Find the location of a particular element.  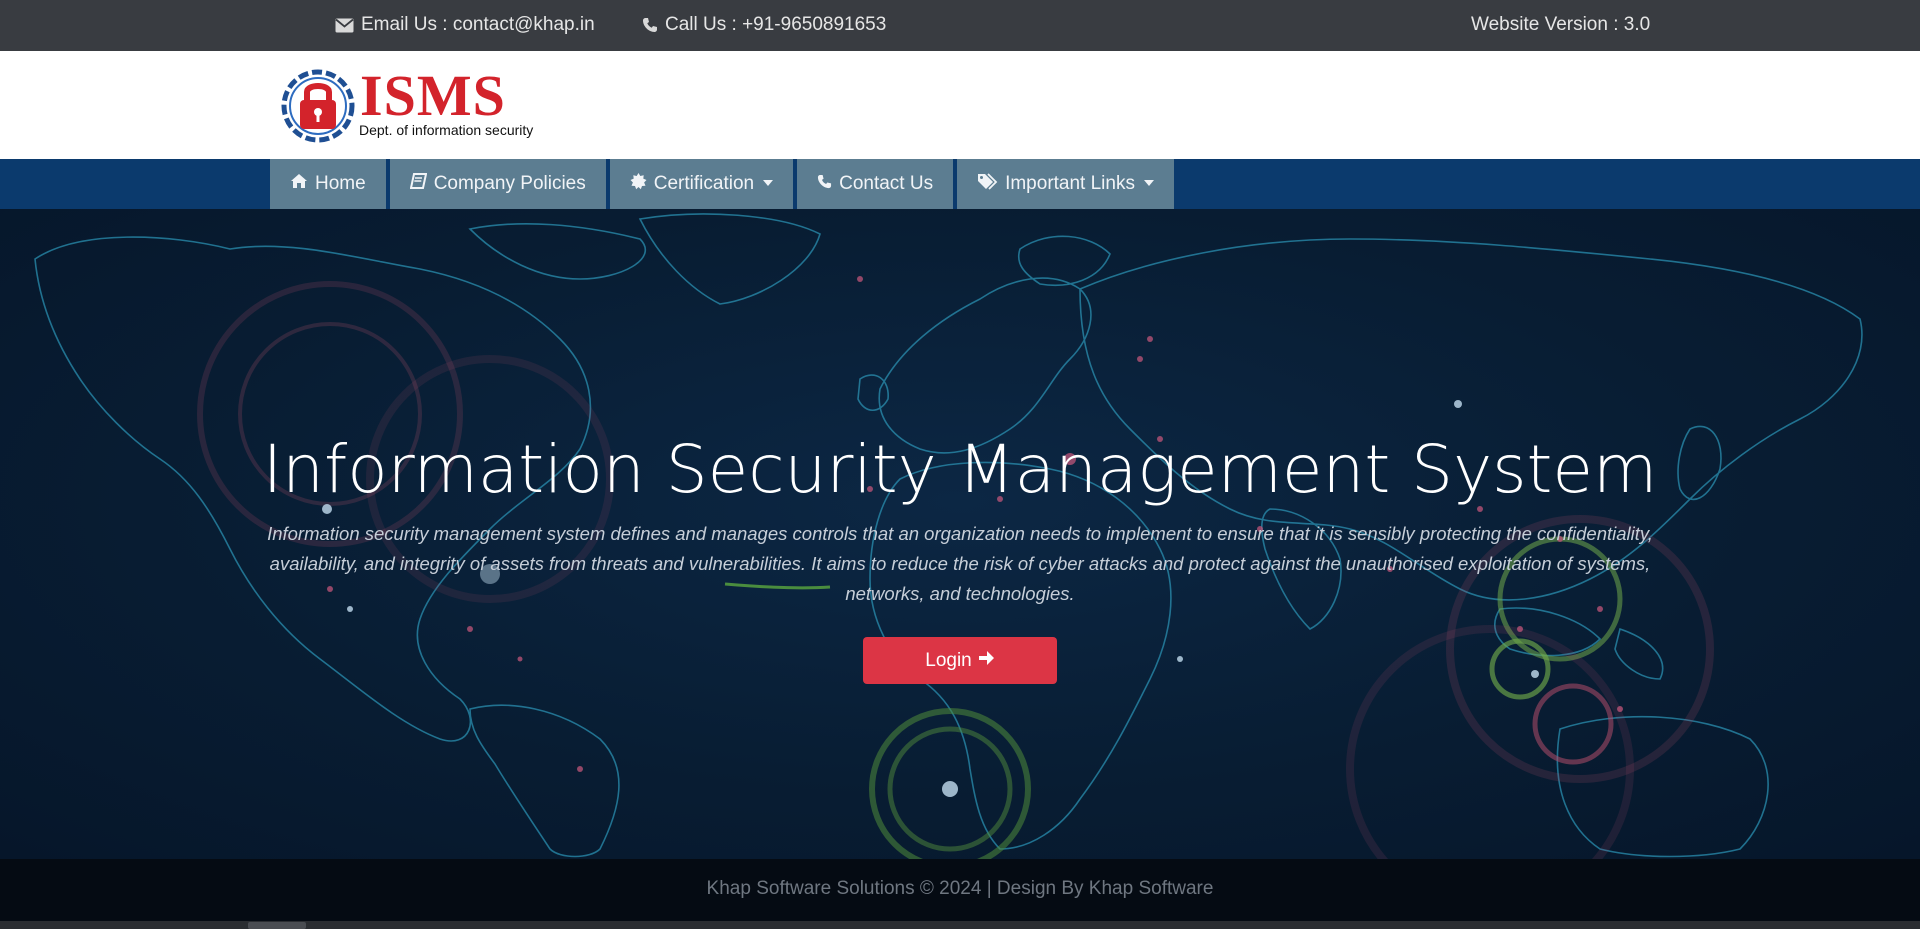

isms-logo: ISMS Dept. of information security is located at coordinates (412, 106).